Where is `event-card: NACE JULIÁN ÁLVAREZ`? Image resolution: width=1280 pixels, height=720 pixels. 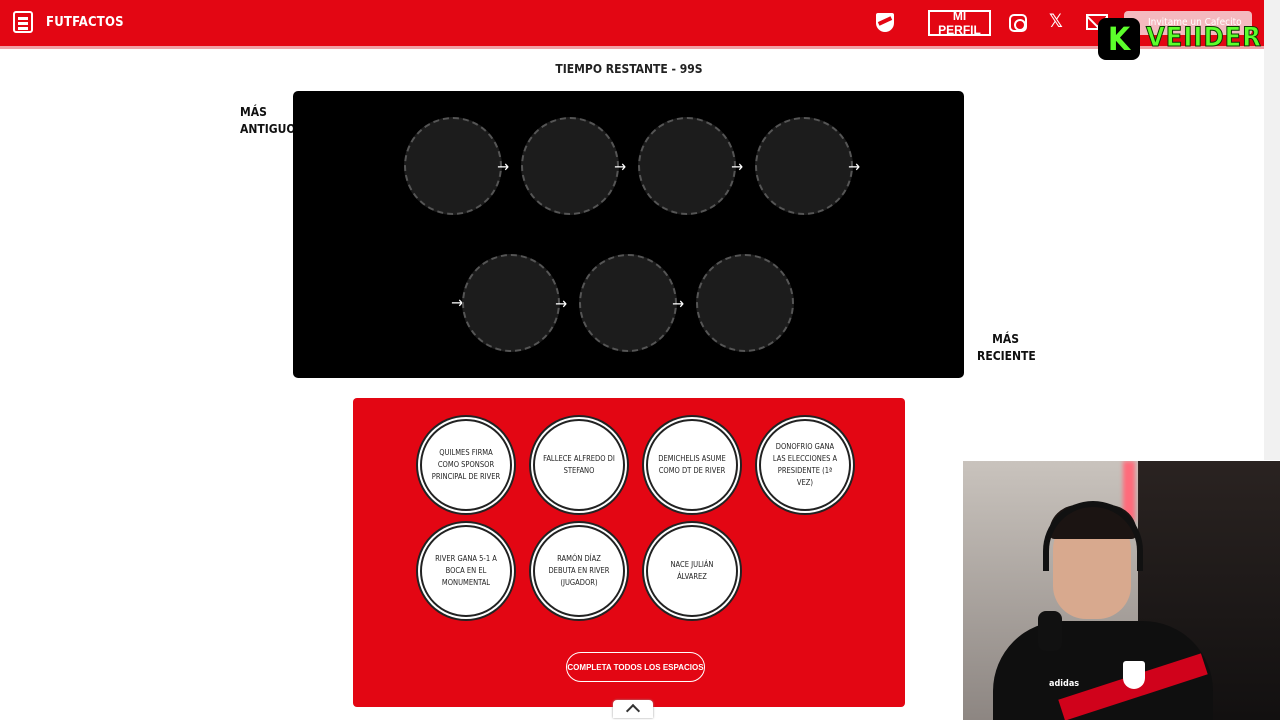
event-card: NACE JULIÁN ÁLVAREZ is located at coordinates (692, 571).